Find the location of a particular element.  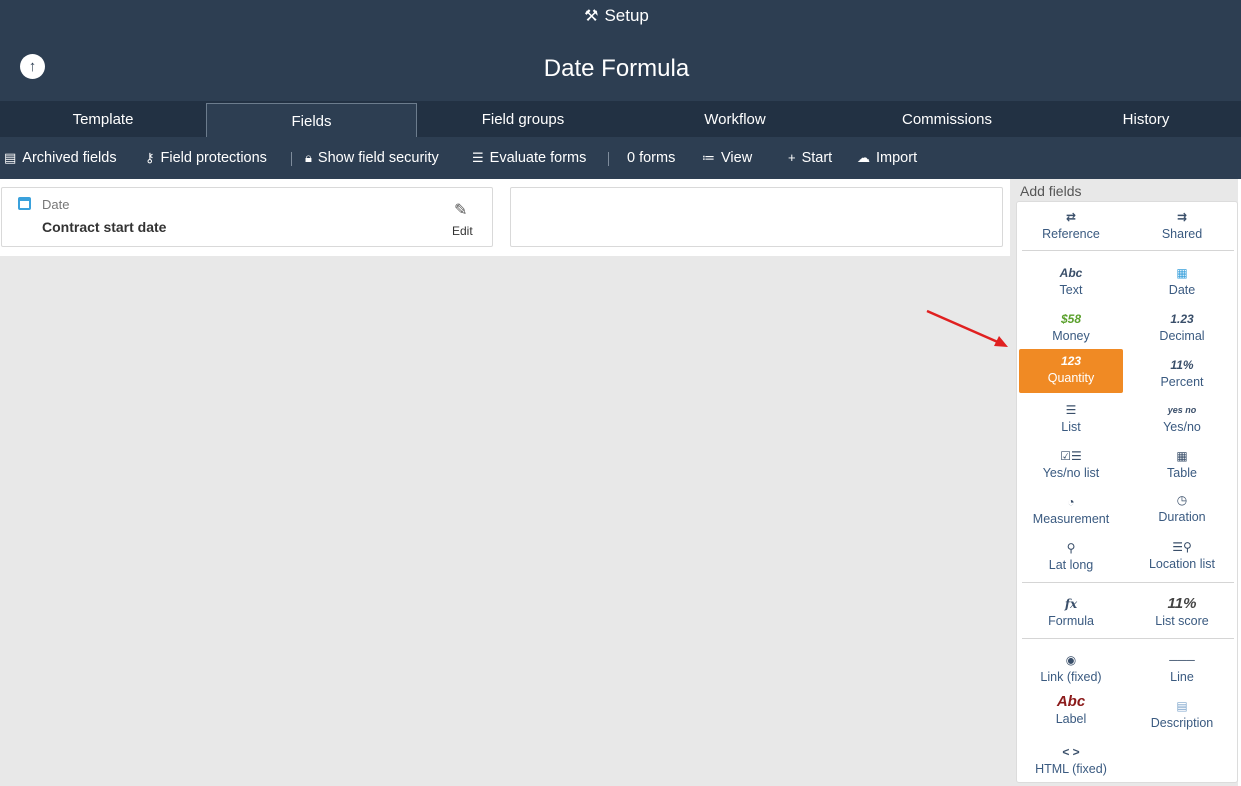

add-list-button: ☰ List is located at coordinates (1071, 420).